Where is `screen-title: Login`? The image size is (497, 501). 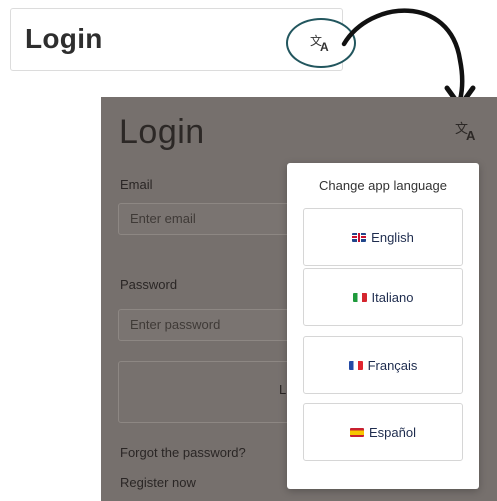 screen-title: Login is located at coordinates (162, 132).